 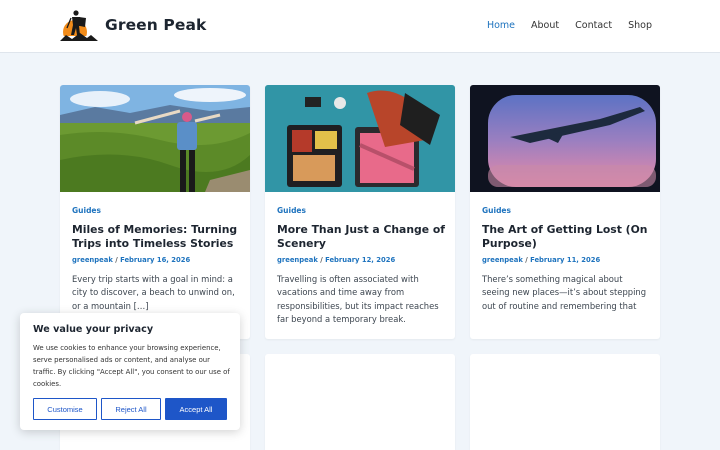 I want to click on nav-about: About, so click(x=545, y=25).